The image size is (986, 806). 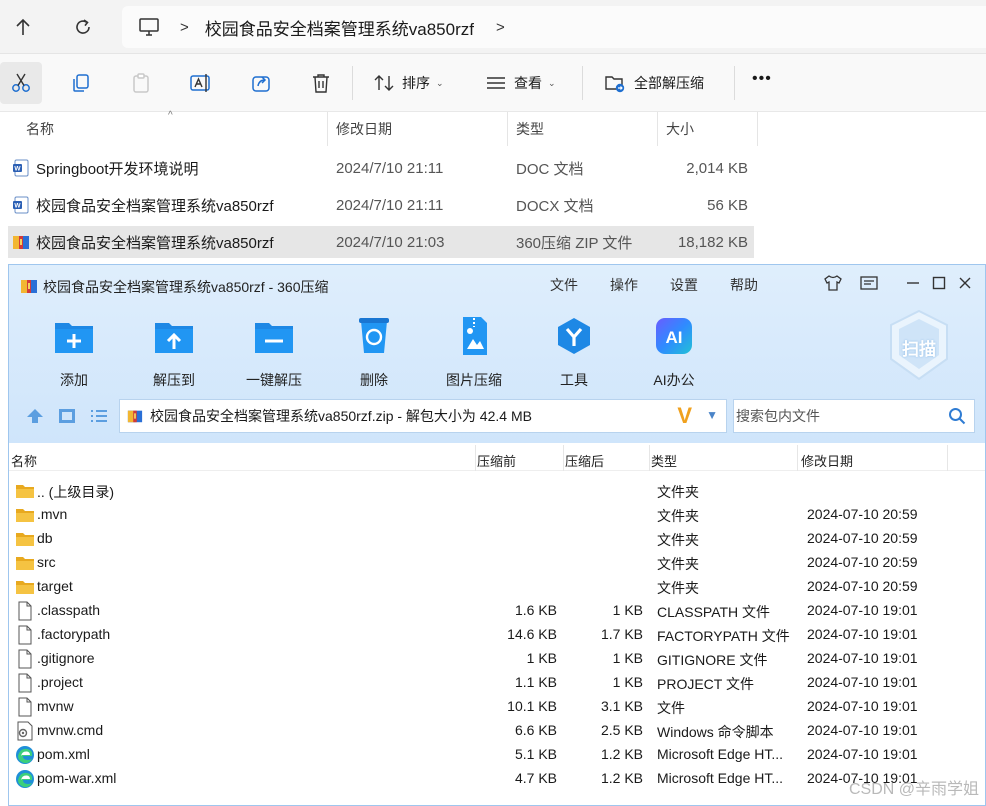 I want to click on zip-path-text: 校园食品安全档案管理系统va850rzf.zip - 解包大小为 42.4 MB, so click(x=341, y=416).